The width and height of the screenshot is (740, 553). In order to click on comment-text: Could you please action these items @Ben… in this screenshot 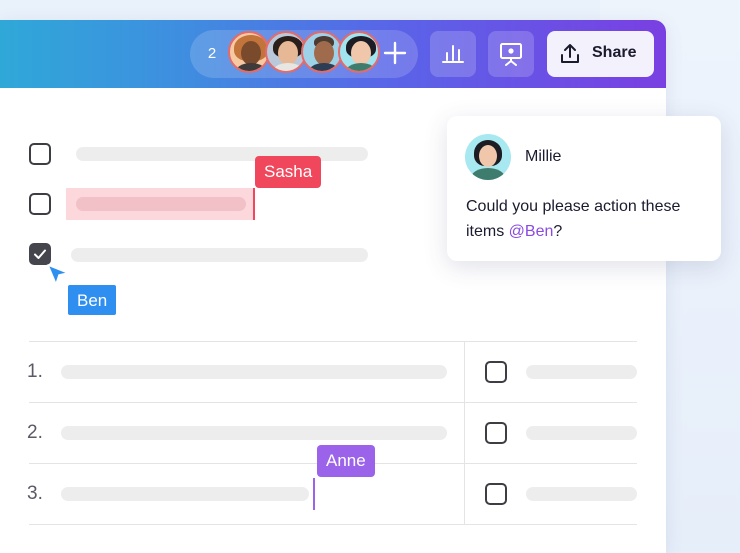, I will do `click(589, 219)`.